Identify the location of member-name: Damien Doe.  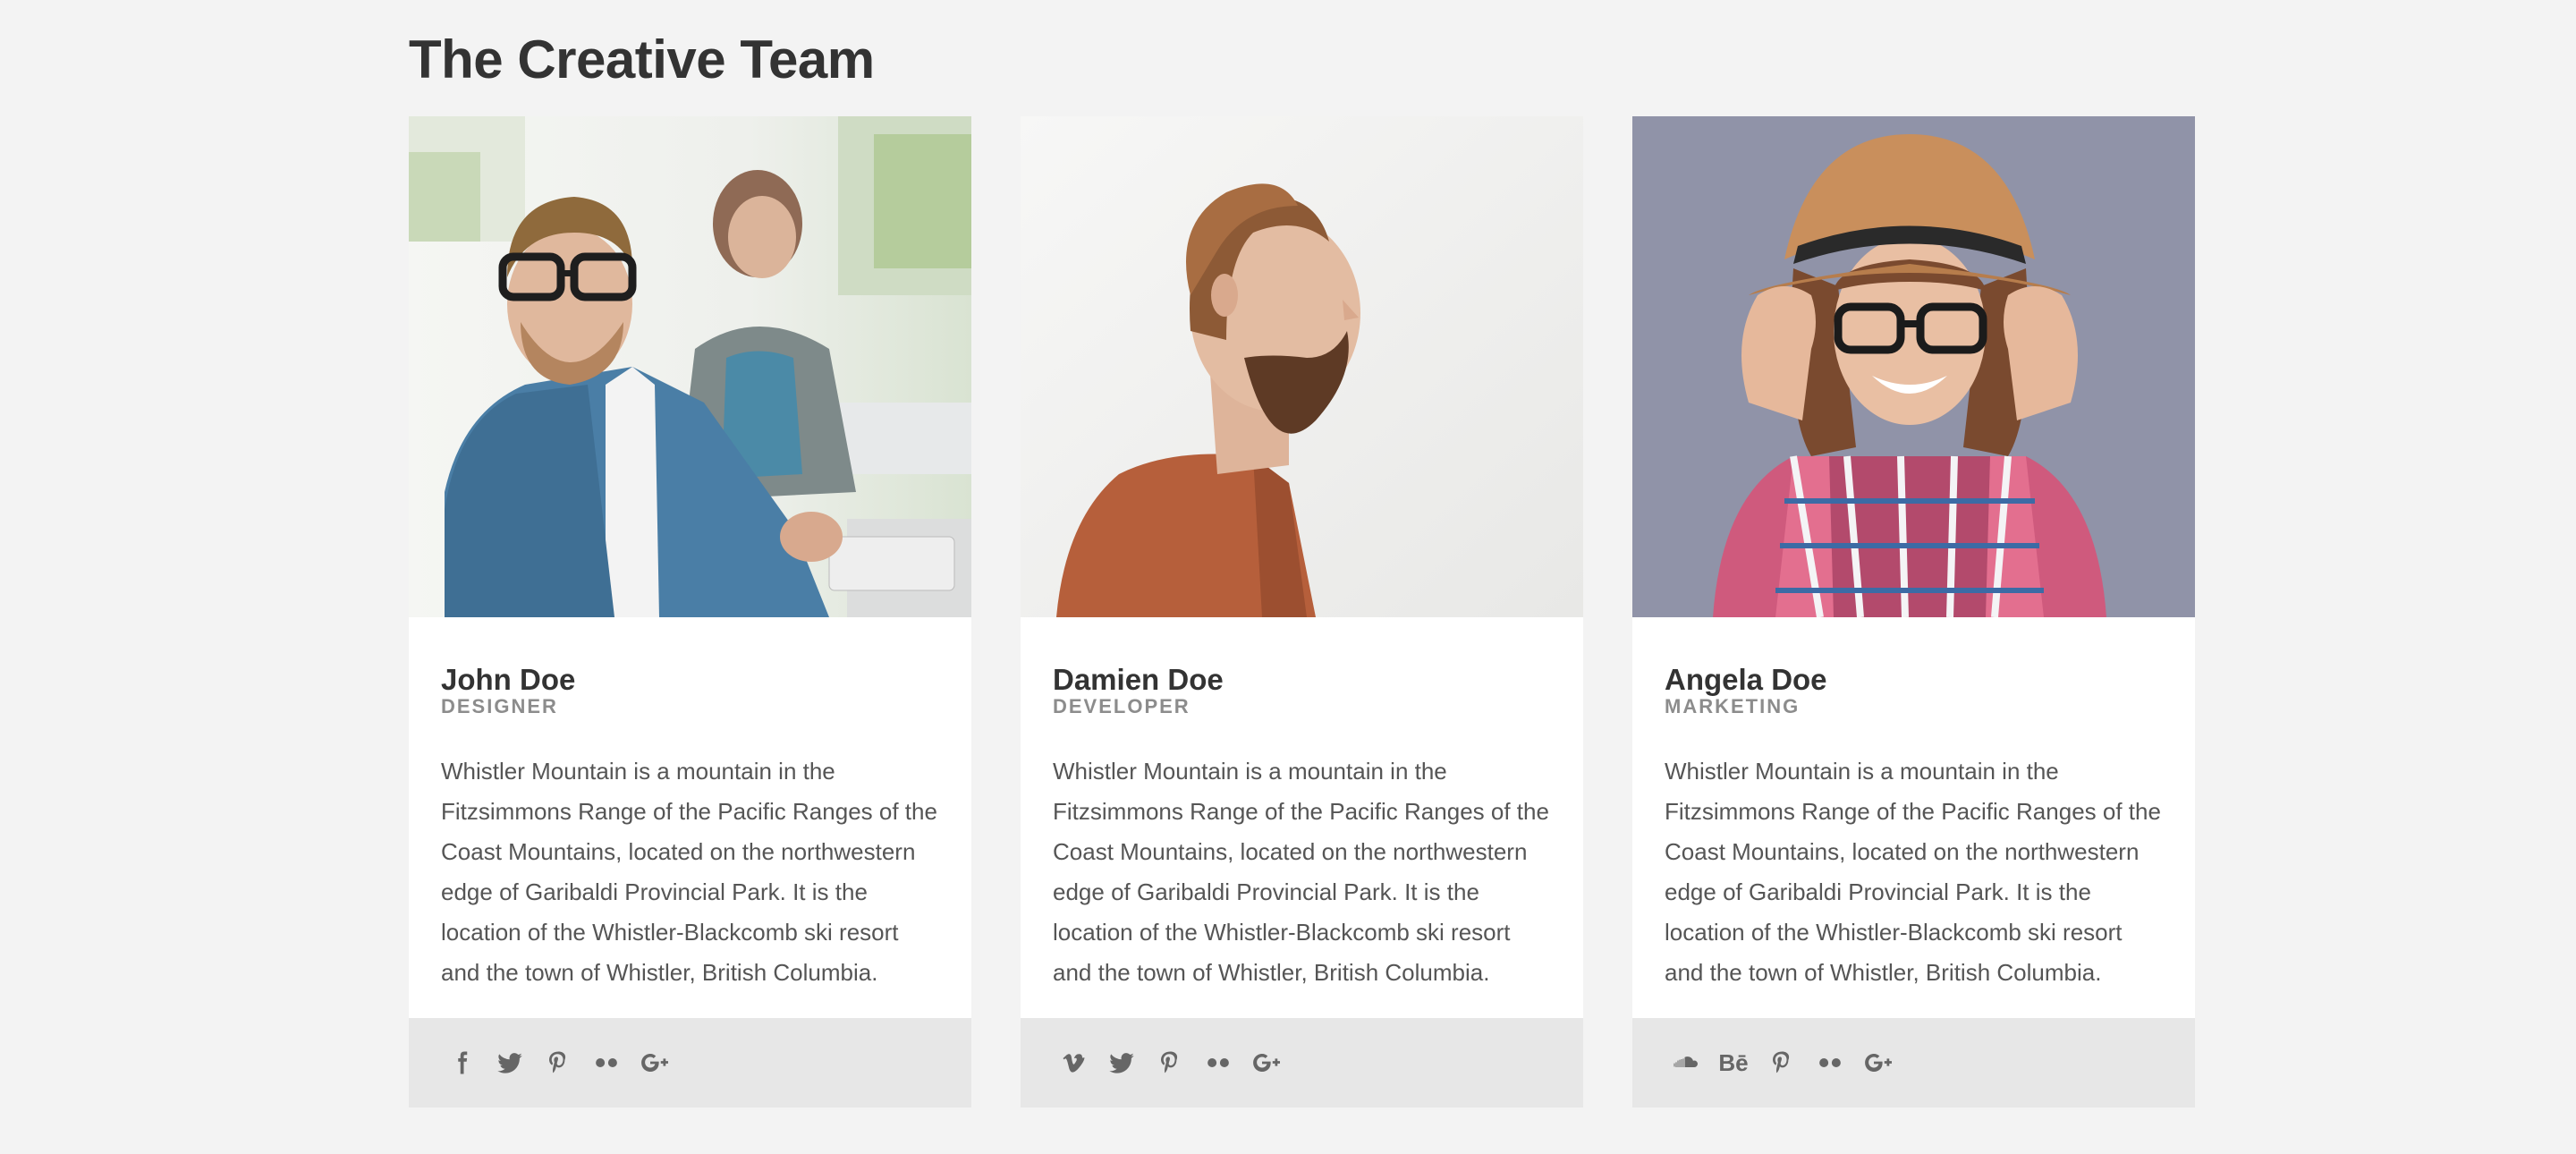
(1138, 679).